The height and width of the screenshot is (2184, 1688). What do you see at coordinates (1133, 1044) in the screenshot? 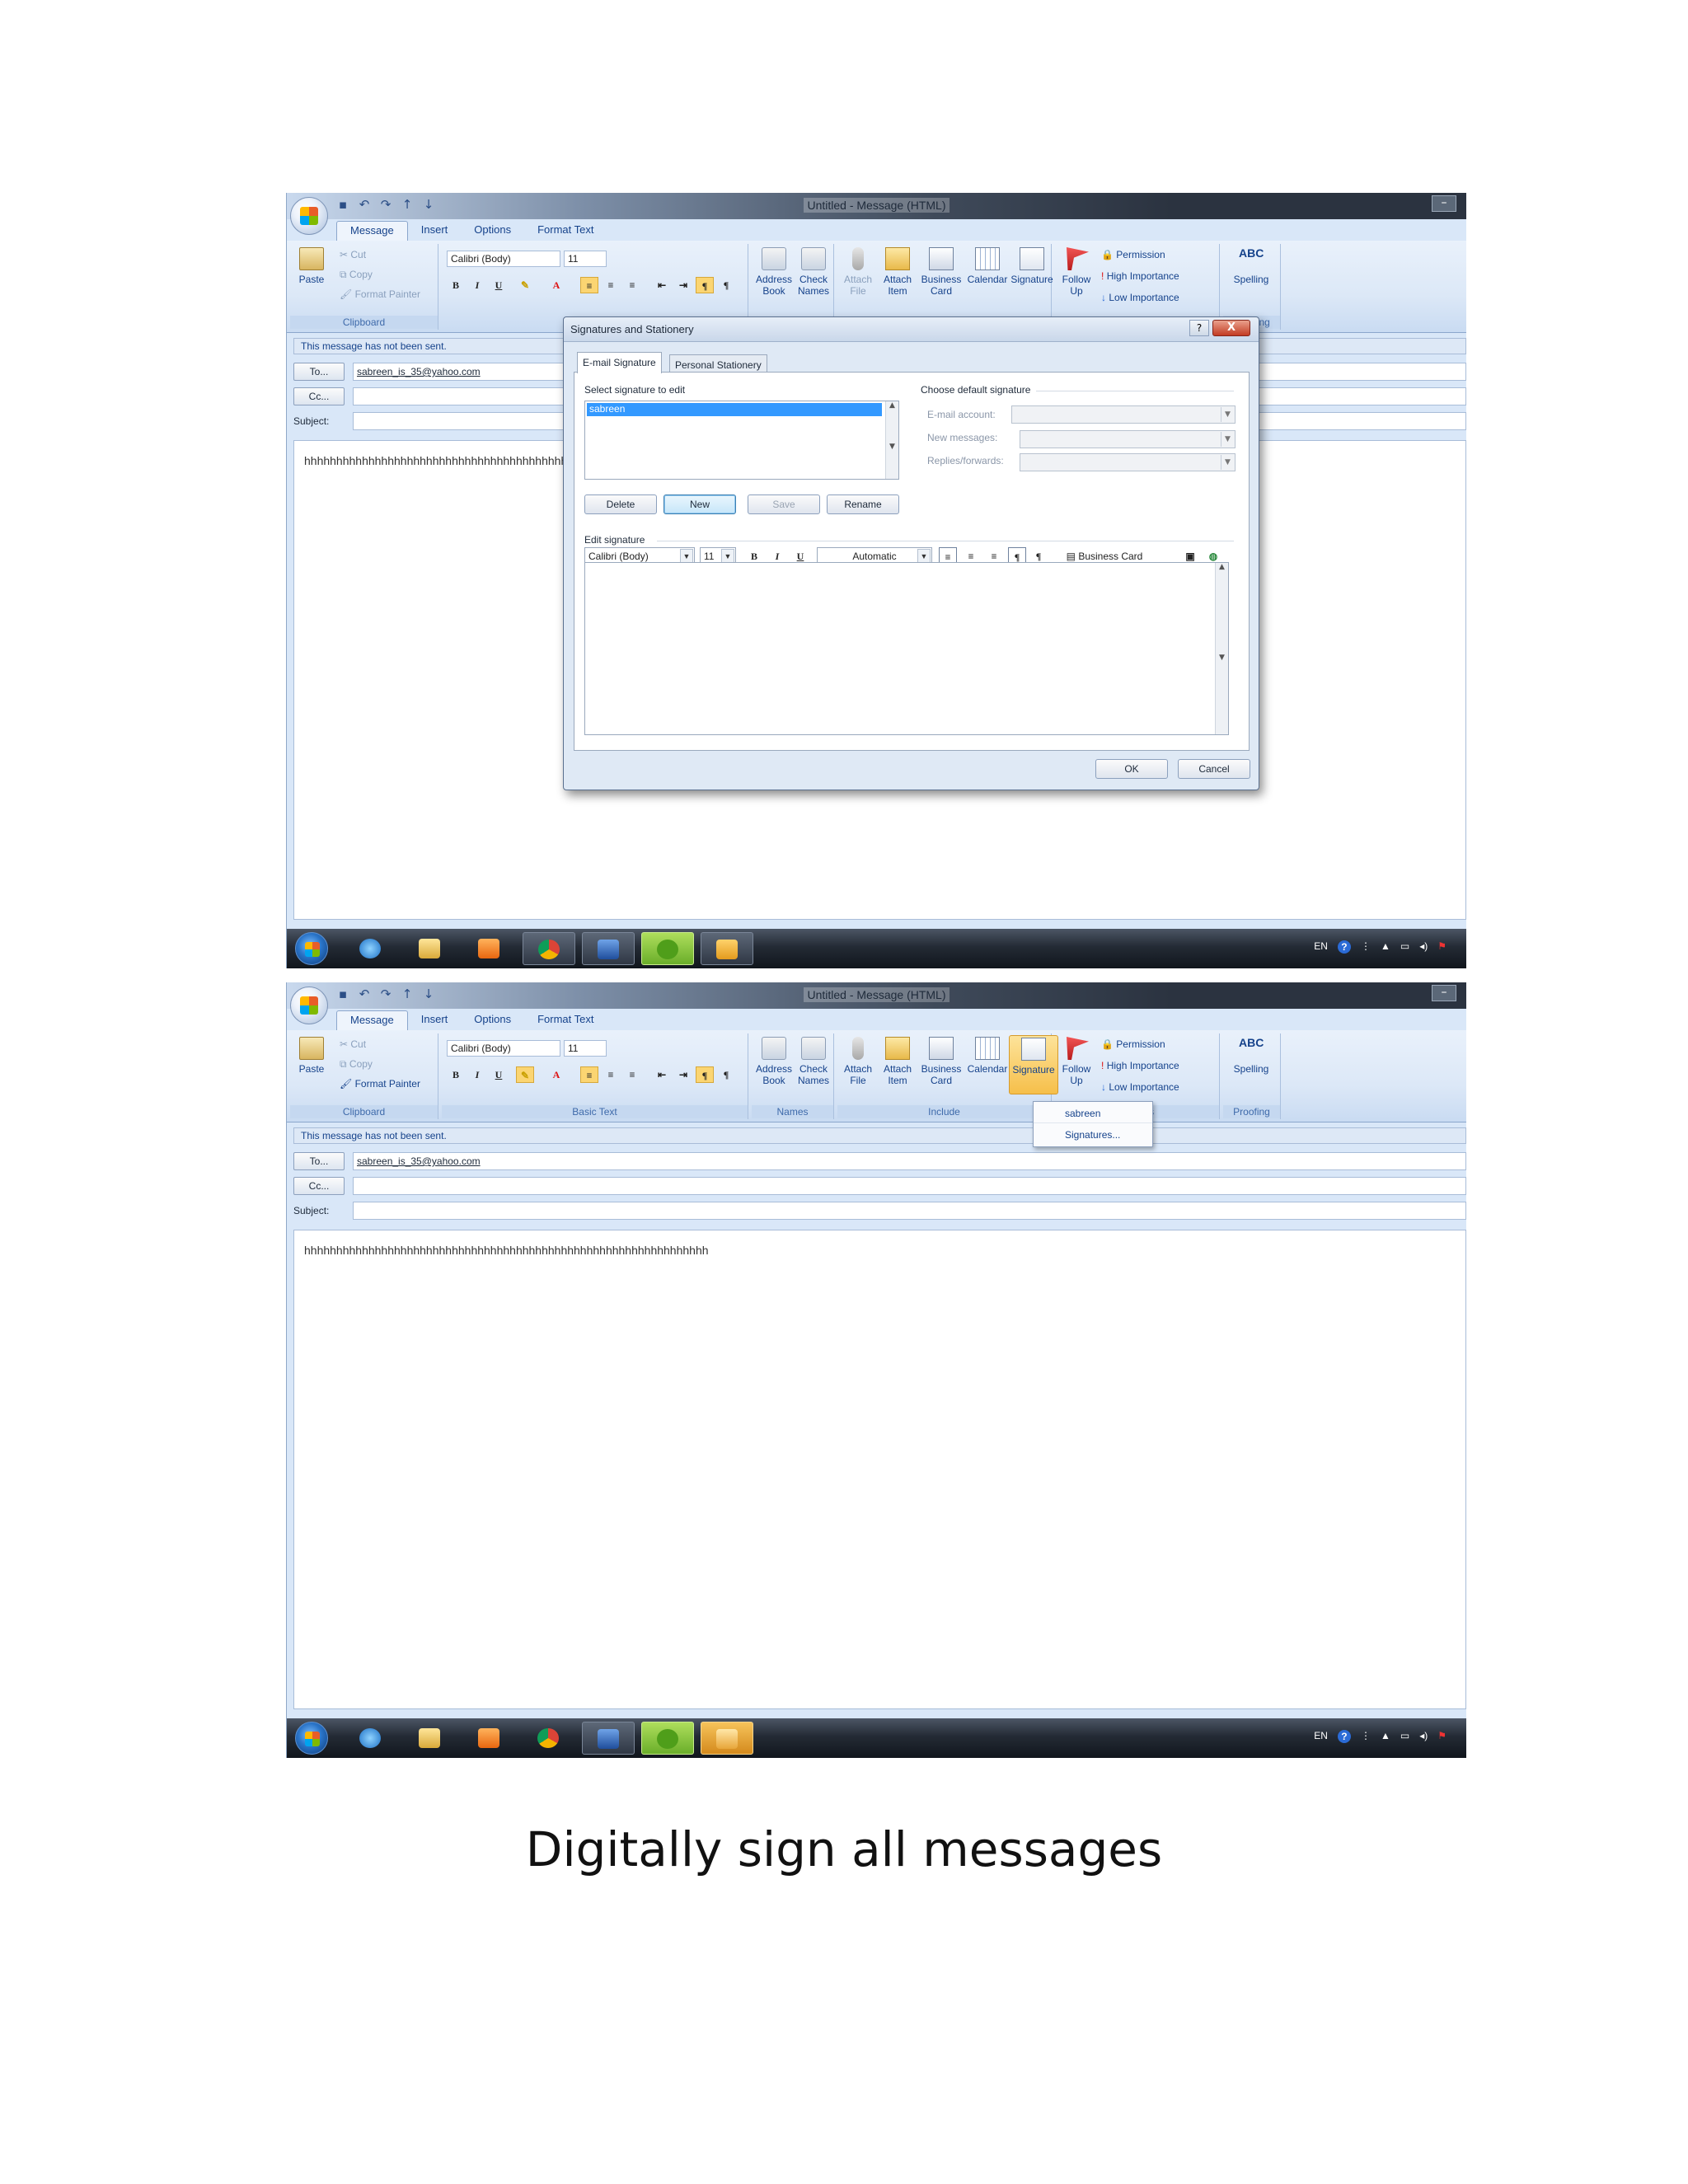
I see `permission-button: 🔒 Permission` at bounding box center [1133, 1044].